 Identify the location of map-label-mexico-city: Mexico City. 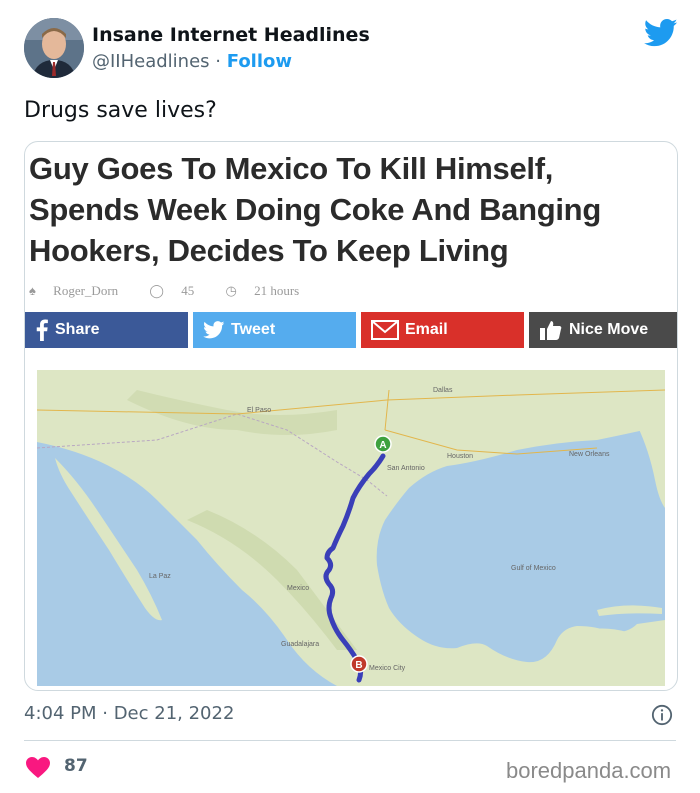
(387, 668).